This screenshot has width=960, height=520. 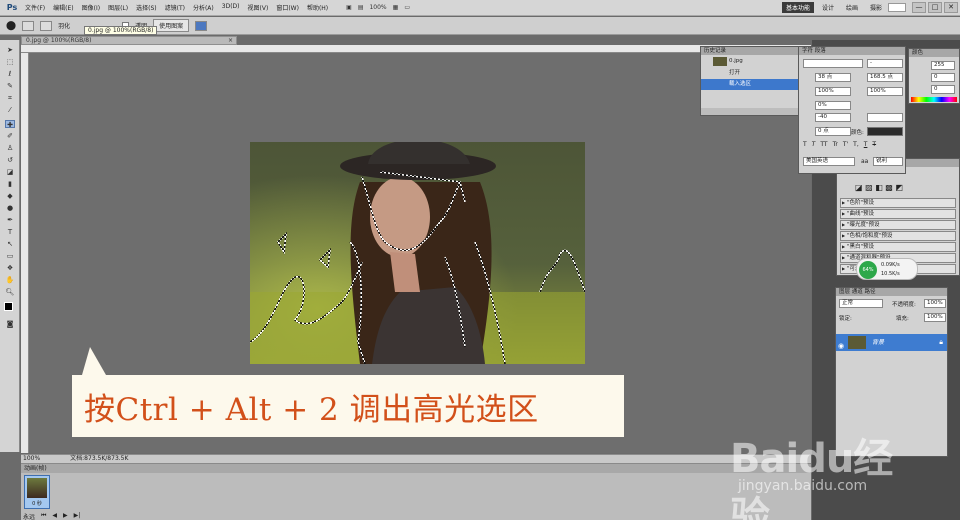 I want to click on tracking-percent-field: 0%, so click(x=833, y=105).